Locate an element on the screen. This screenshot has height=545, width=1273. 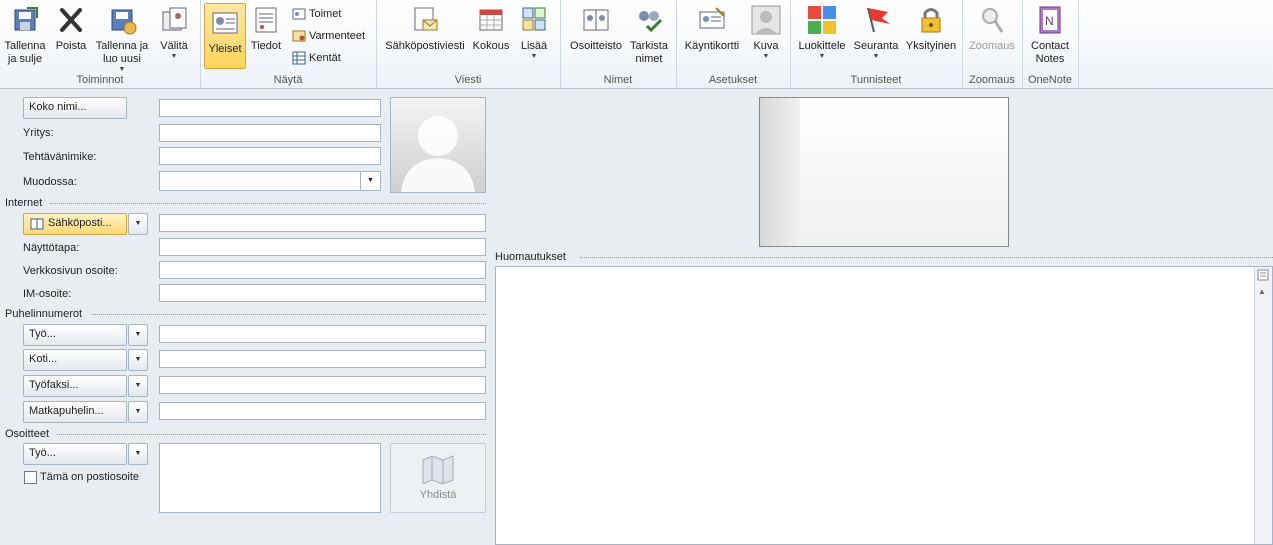
group-label-settings: Asetukset is located at coordinates (733, 80).